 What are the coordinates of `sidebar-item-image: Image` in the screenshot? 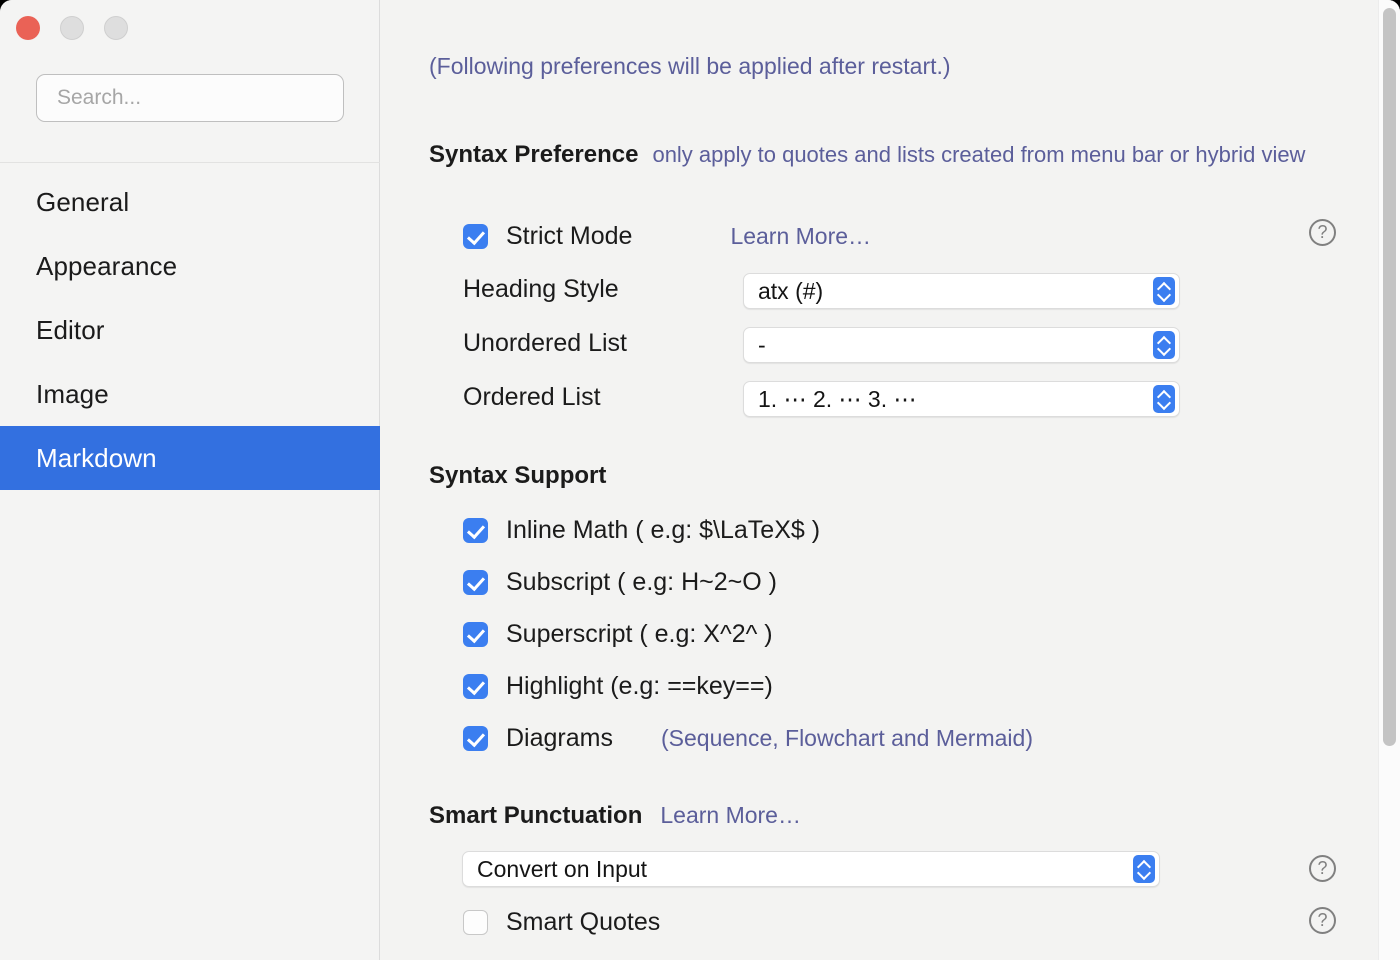 It's located at (190, 394).